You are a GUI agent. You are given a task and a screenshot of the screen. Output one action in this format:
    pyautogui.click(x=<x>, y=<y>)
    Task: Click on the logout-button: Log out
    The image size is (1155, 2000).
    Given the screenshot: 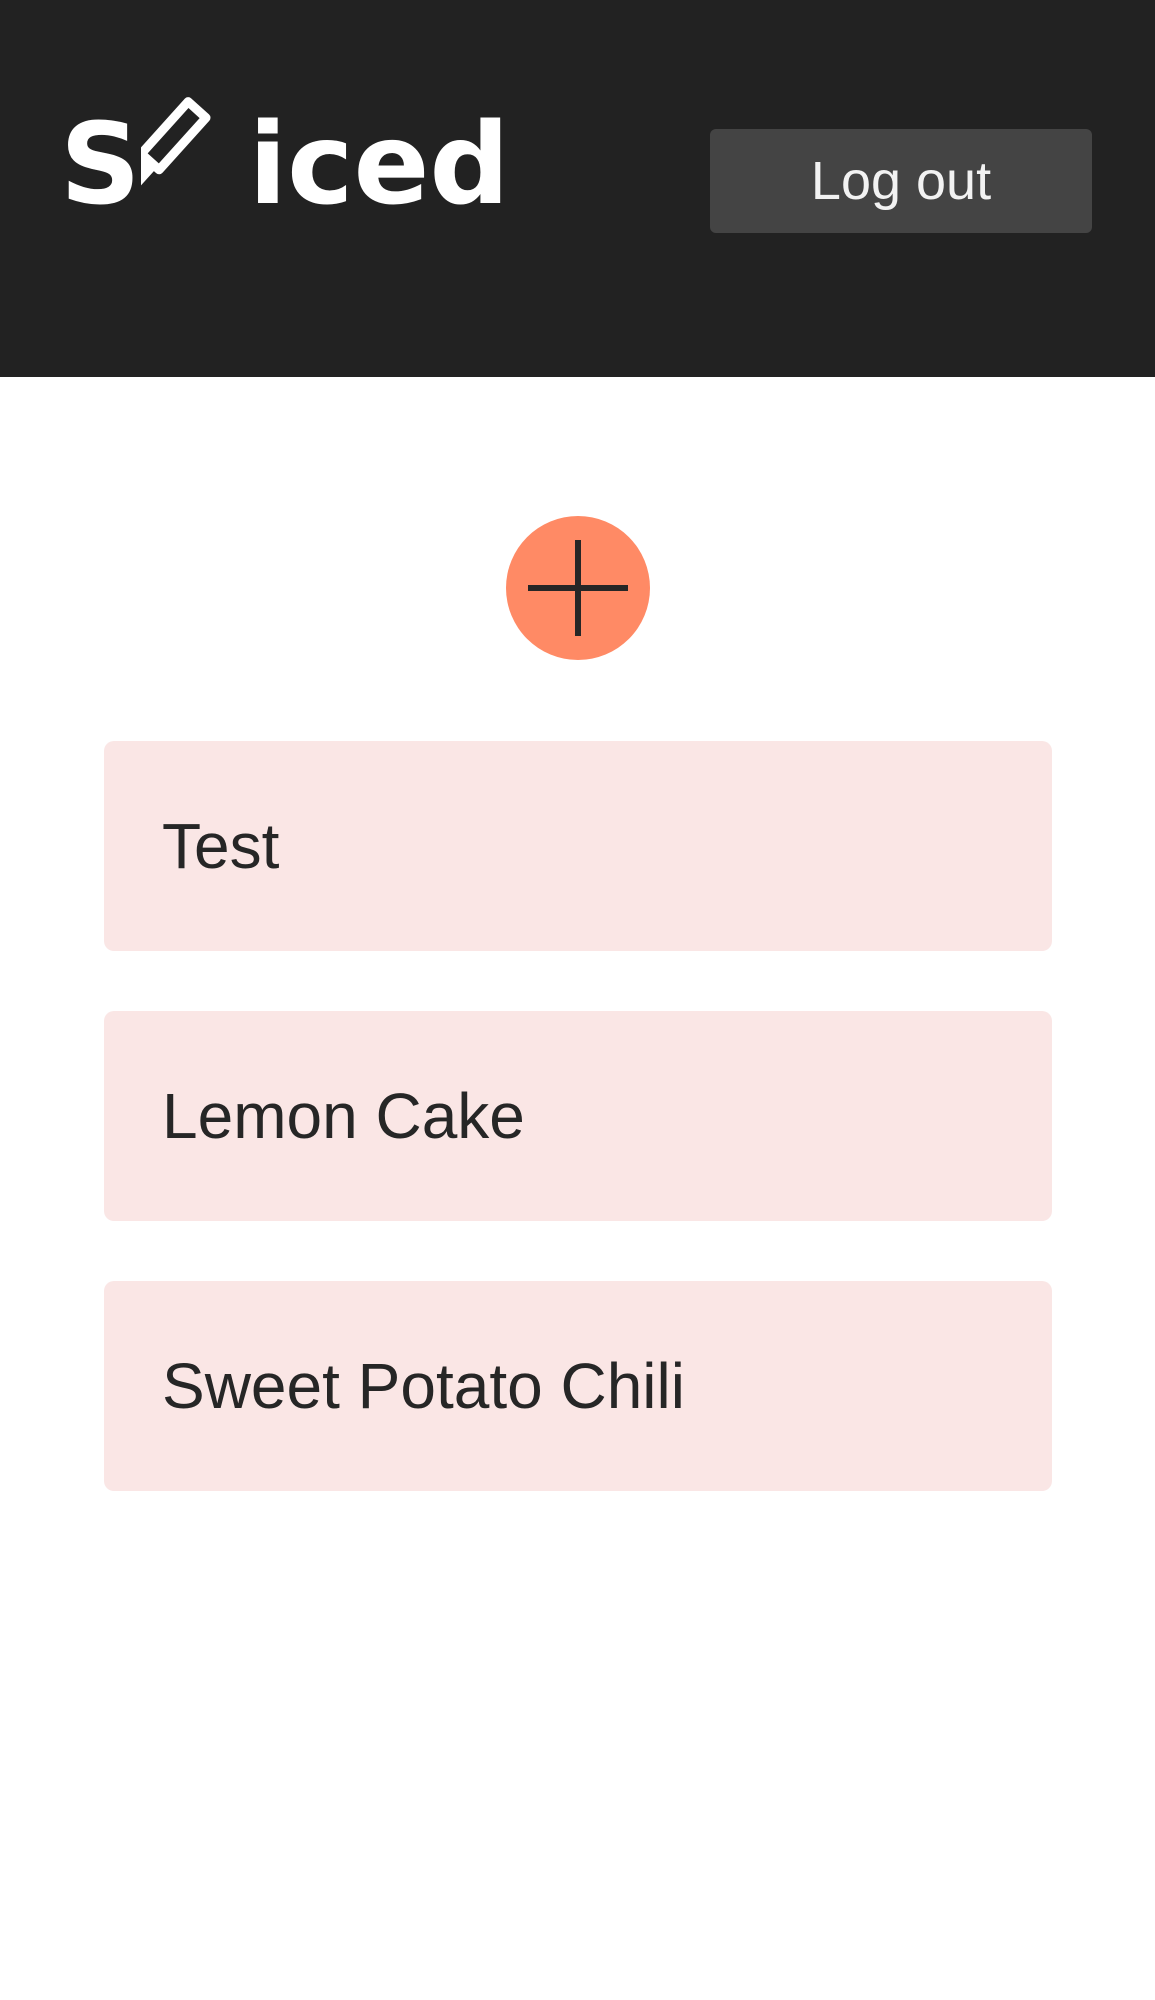 What is the action you would take?
    pyautogui.click(x=901, y=181)
    